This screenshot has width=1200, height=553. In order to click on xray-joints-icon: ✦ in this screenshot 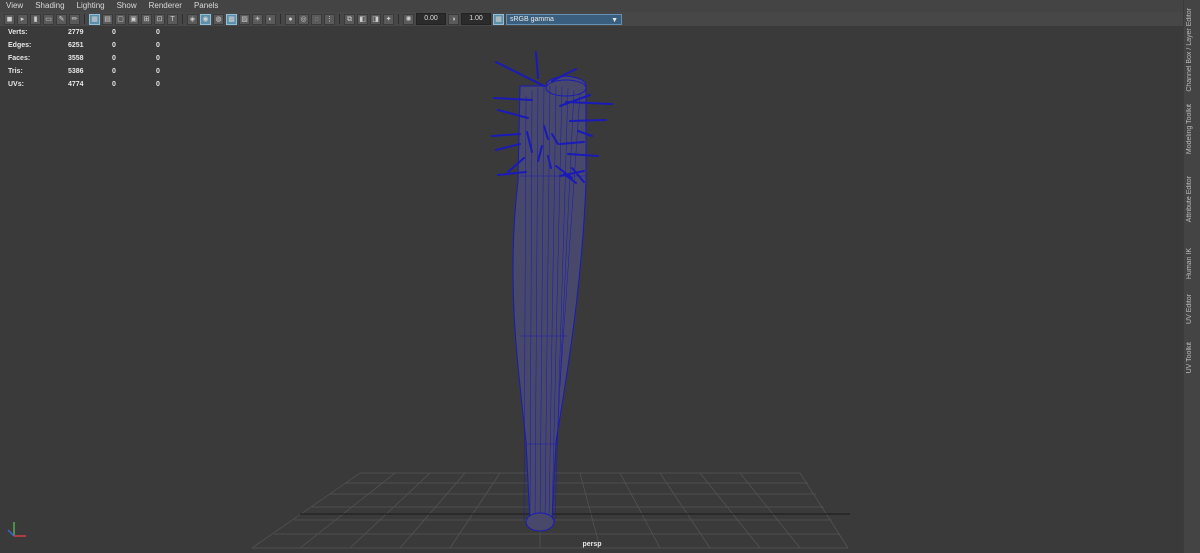, I will do `click(388, 19)`.